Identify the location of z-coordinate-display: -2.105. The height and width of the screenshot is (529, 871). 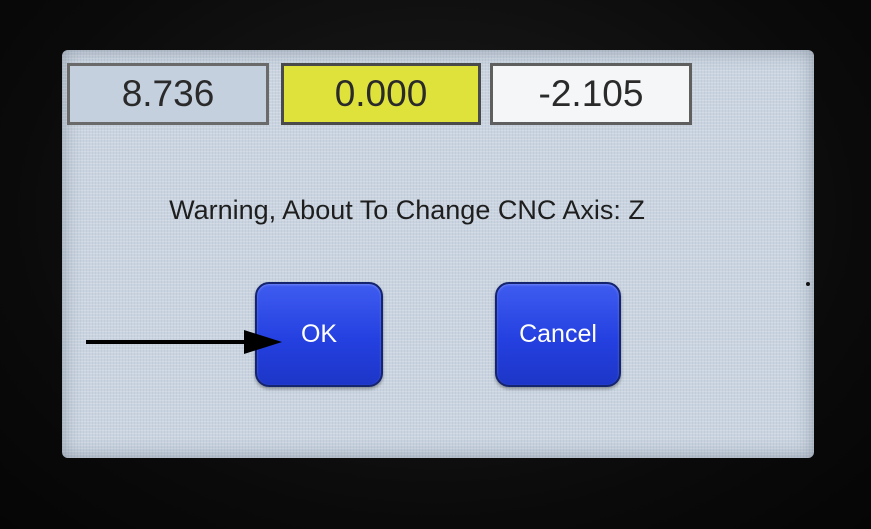
(591, 94).